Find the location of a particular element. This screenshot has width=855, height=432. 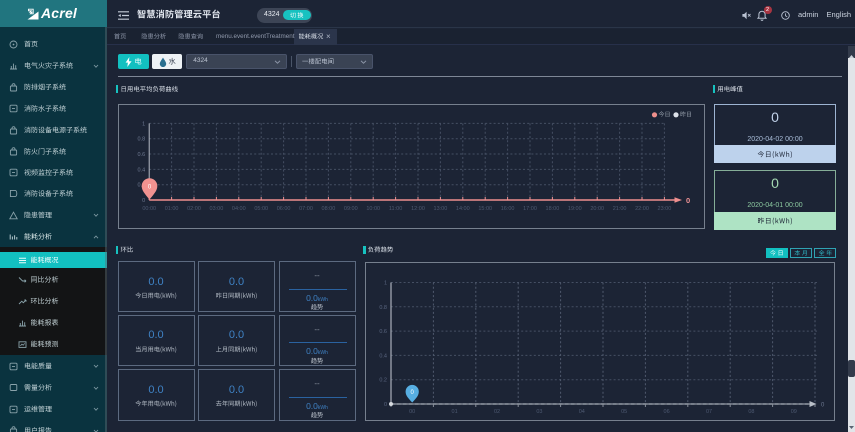

svg-text: 07 is located at coordinates (709, 412).